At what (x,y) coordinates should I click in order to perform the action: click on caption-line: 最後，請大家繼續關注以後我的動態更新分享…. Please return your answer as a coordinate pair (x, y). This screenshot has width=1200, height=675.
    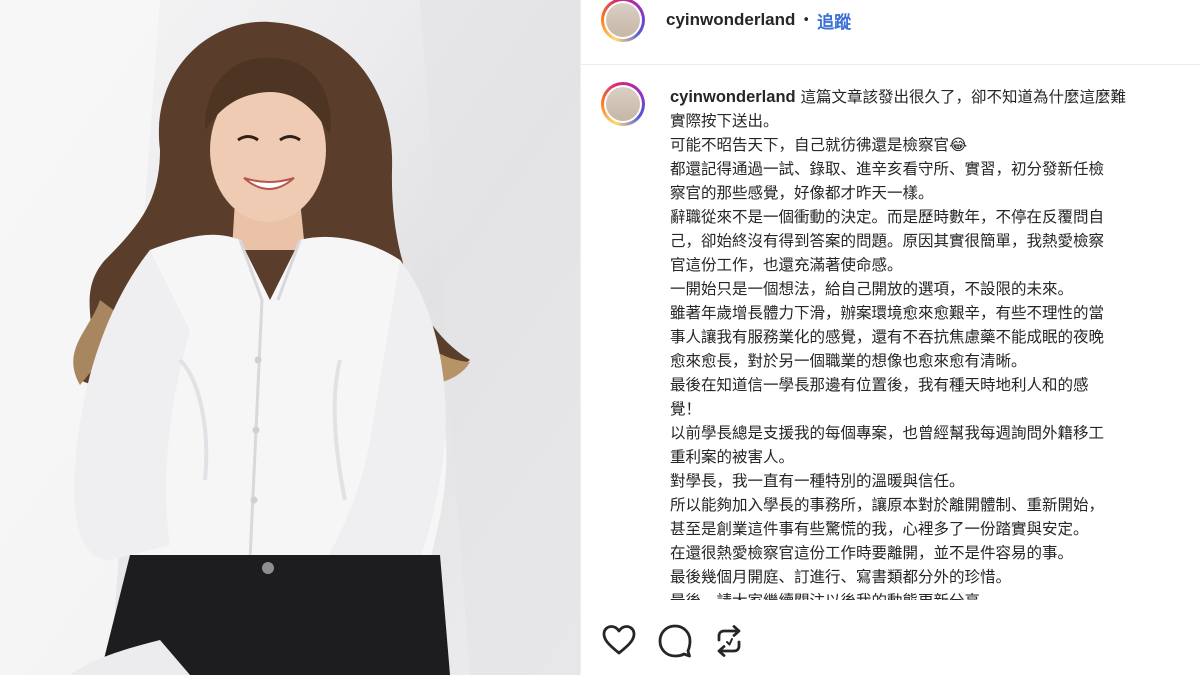
    Looking at the image, I should click on (935, 594).